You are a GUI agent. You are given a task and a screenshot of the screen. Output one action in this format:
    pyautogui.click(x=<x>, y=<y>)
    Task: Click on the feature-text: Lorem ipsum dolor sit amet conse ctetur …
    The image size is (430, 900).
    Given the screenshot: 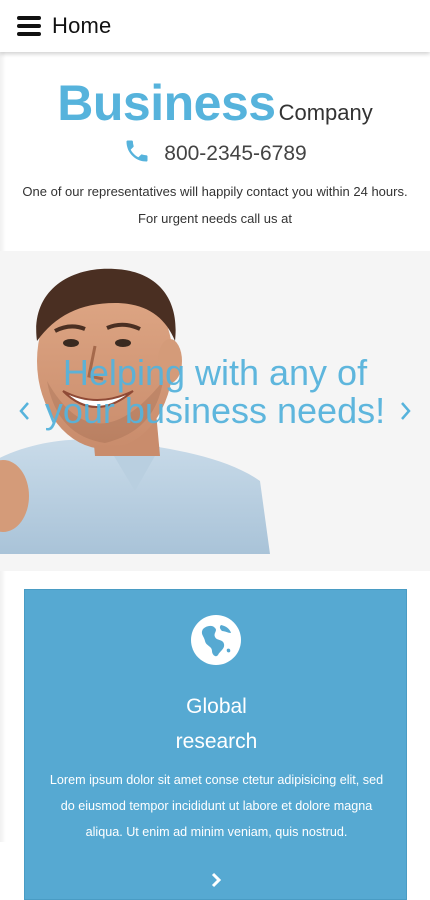 What is the action you would take?
    pyautogui.click(x=216, y=806)
    